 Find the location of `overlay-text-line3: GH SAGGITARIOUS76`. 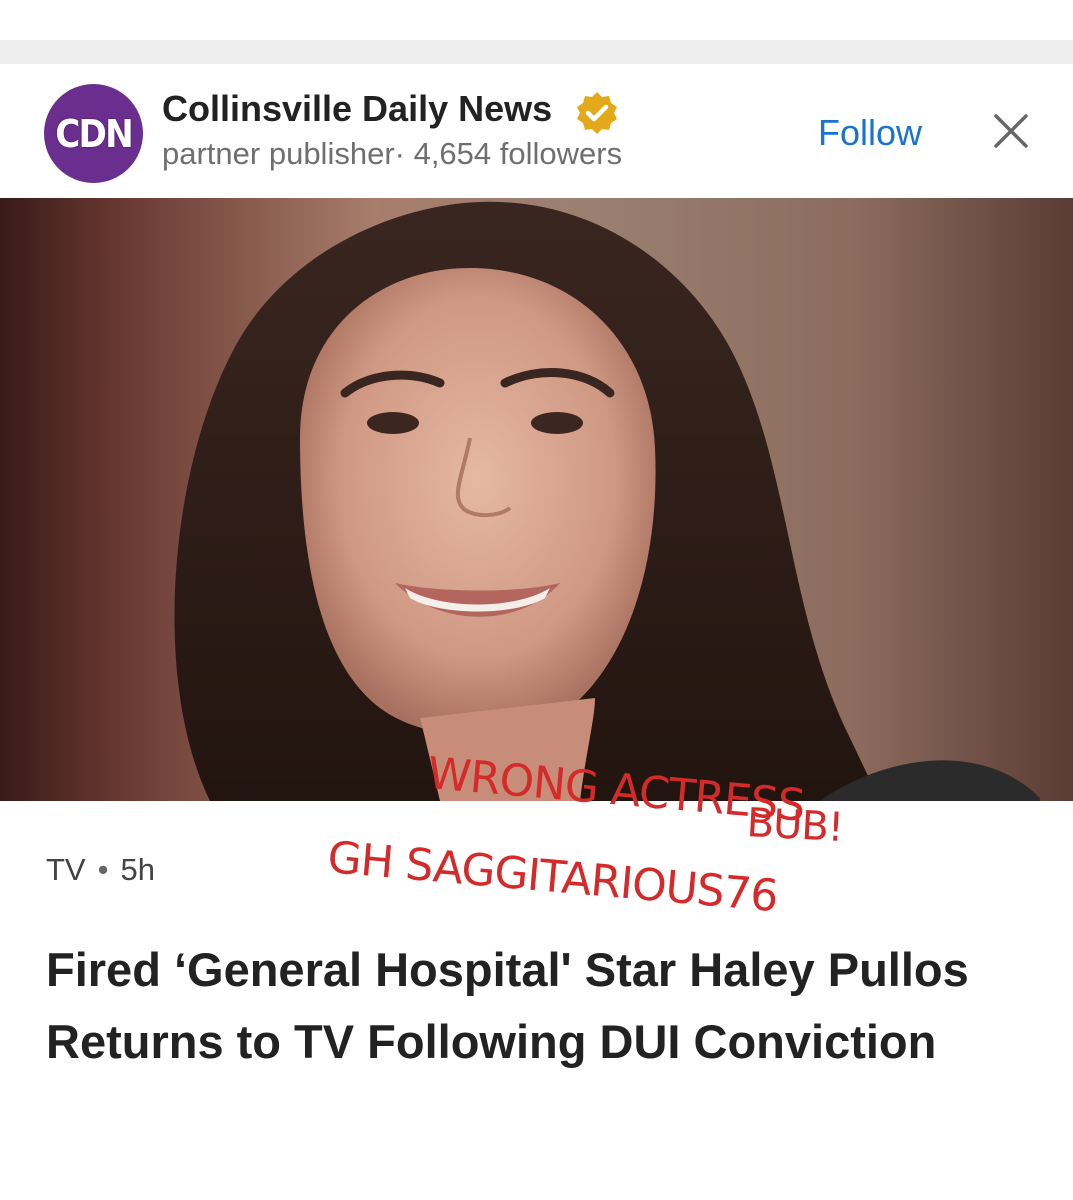

overlay-text-line3: GH SAGGITARIOUS76 is located at coordinates (552, 877).